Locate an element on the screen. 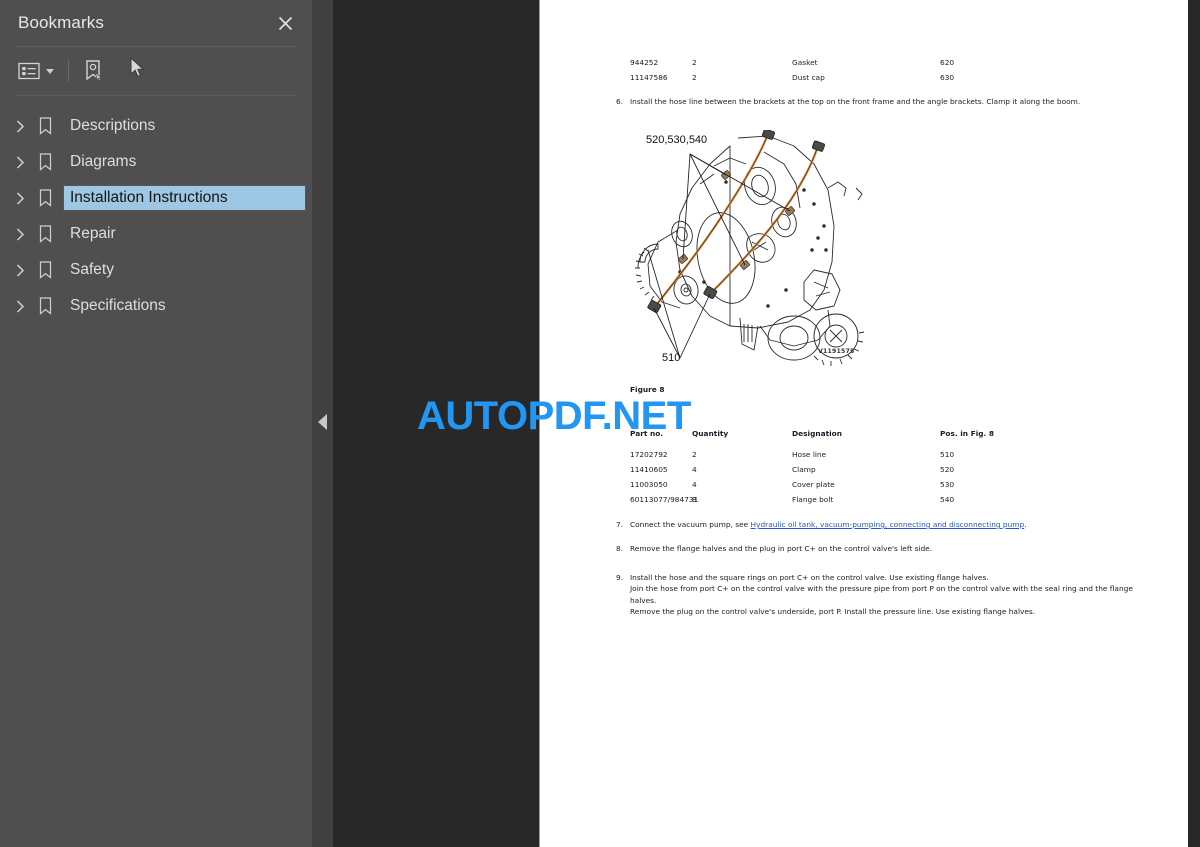 The height and width of the screenshot is (847, 1200). toolbar-separator is located at coordinates (68, 71).